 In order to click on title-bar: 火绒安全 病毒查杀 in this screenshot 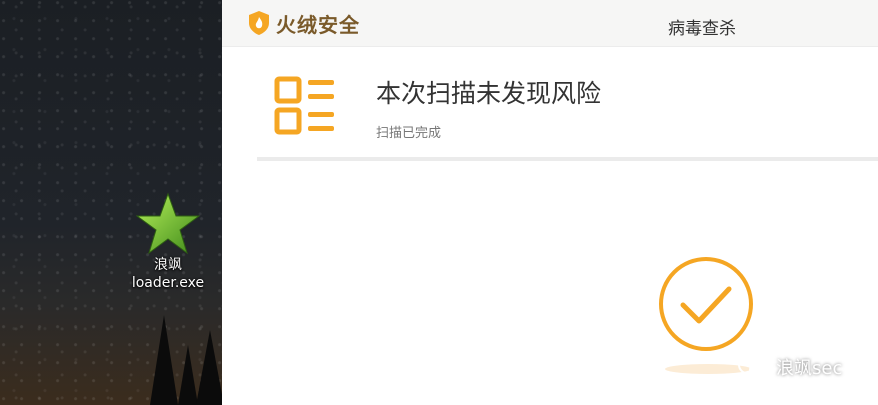, I will do `click(550, 23)`.